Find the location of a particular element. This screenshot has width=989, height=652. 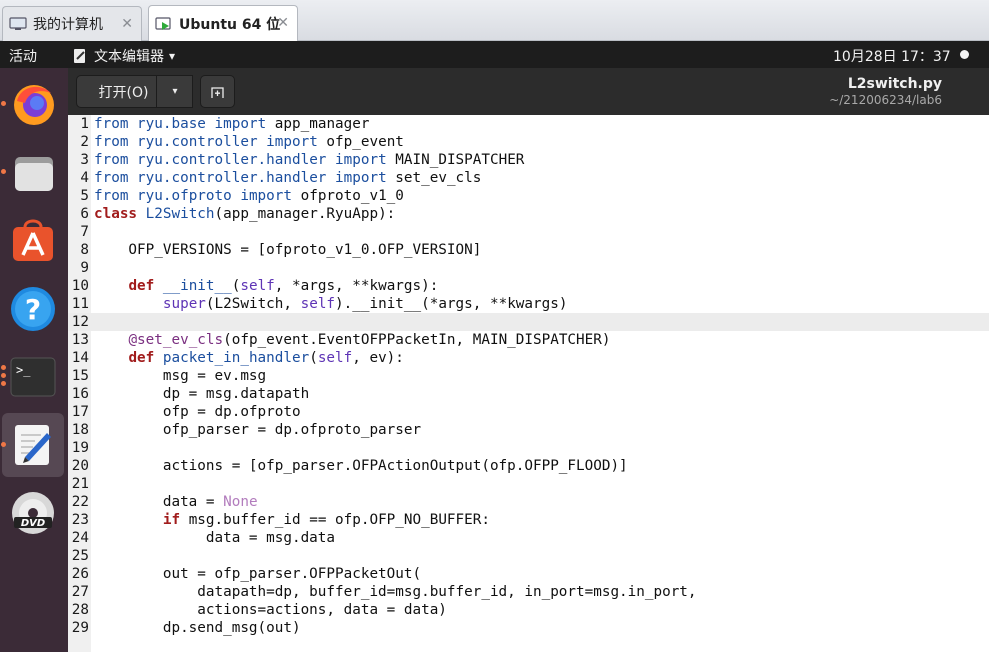

code-line: 9 is located at coordinates (528, 268).